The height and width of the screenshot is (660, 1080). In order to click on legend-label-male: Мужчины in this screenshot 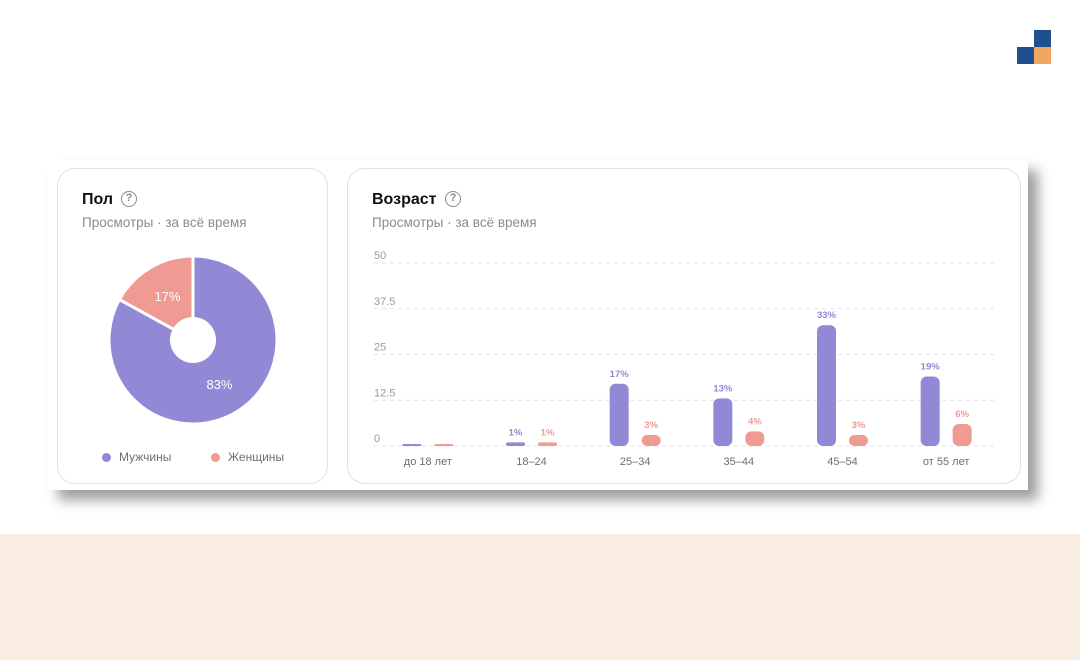, I will do `click(145, 457)`.